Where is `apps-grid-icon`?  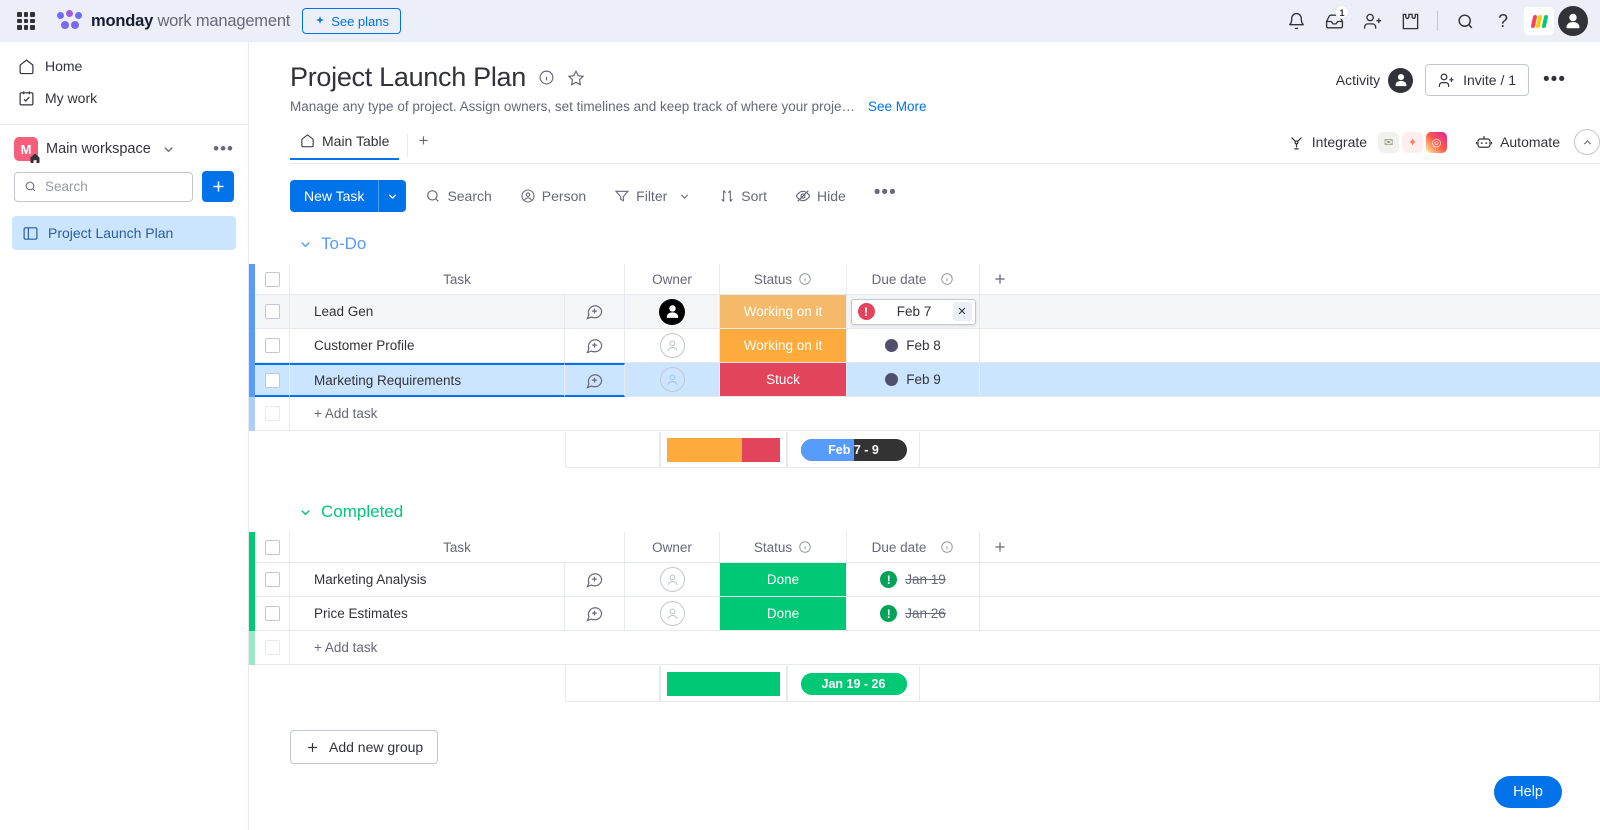 apps-grid-icon is located at coordinates (26, 21).